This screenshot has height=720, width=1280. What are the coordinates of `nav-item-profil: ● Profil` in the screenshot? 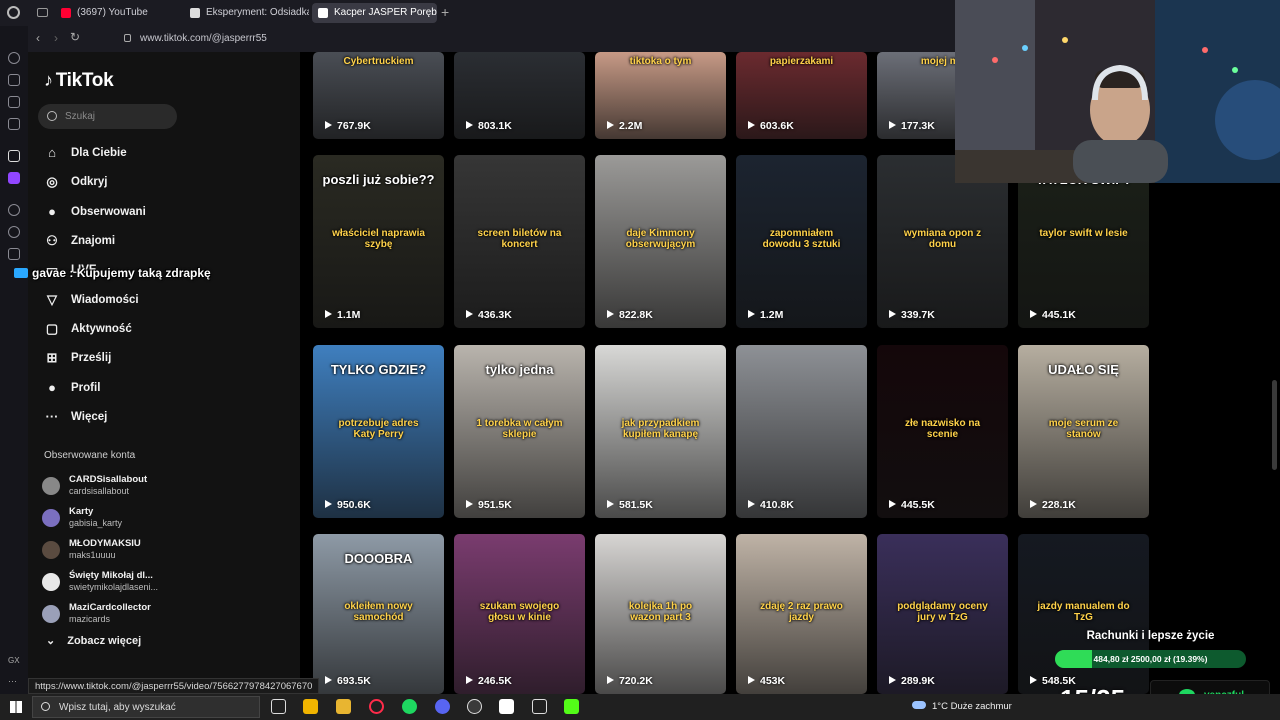 It's located at (71, 389).